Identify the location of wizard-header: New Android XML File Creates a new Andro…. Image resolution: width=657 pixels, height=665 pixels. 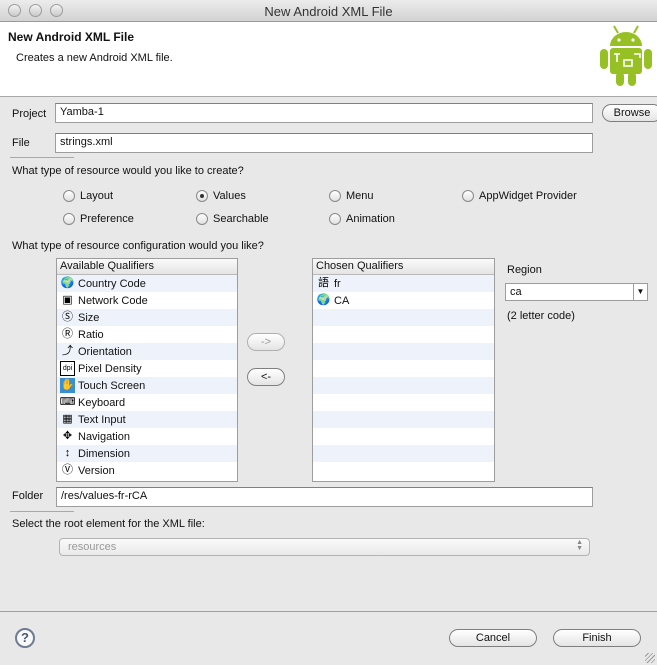
(328, 59).